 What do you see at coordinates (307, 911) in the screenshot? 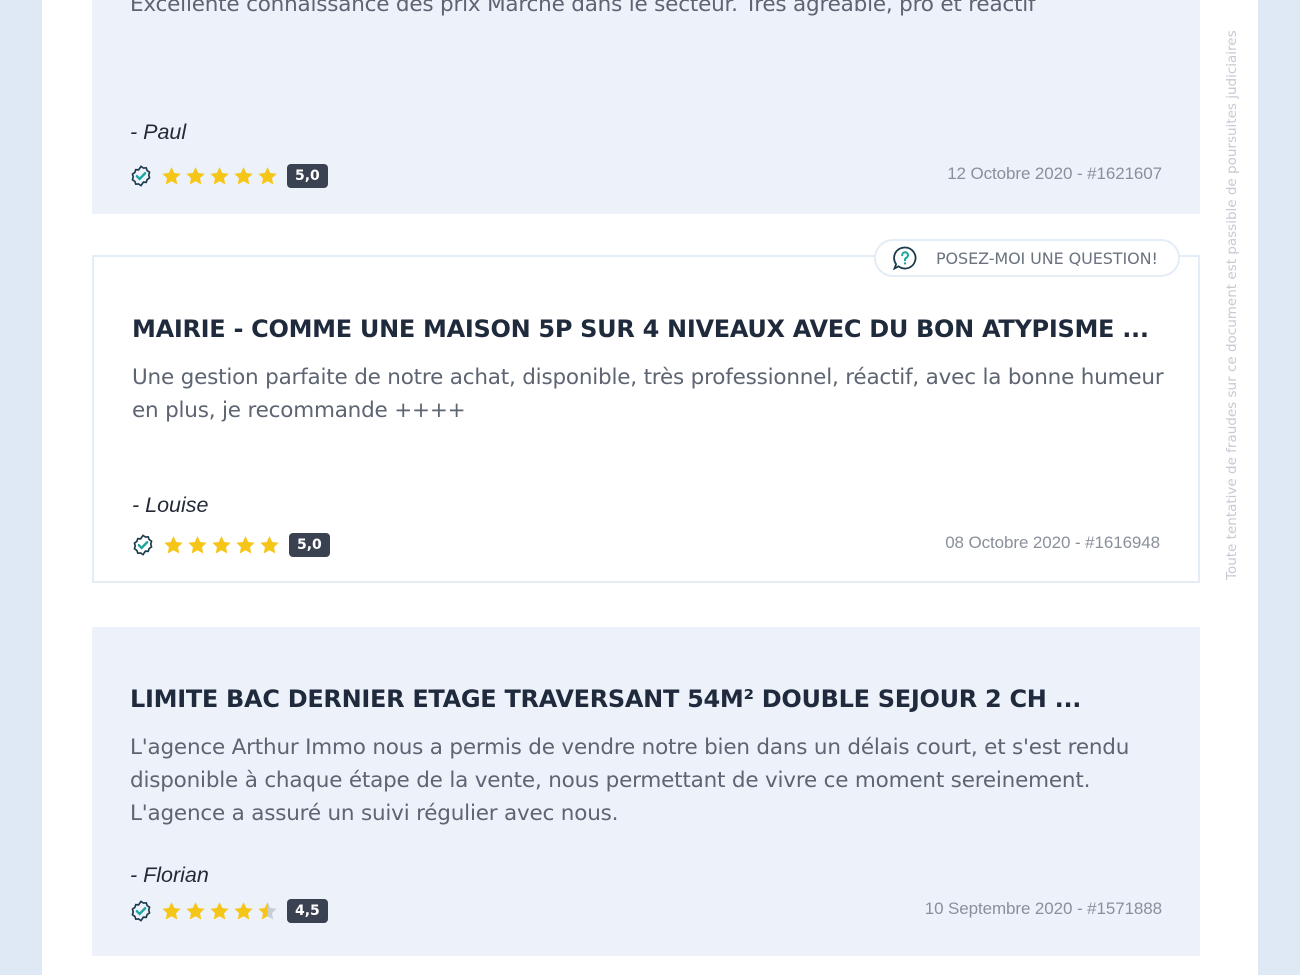
I see `score-badge: 4,5` at bounding box center [307, 911].